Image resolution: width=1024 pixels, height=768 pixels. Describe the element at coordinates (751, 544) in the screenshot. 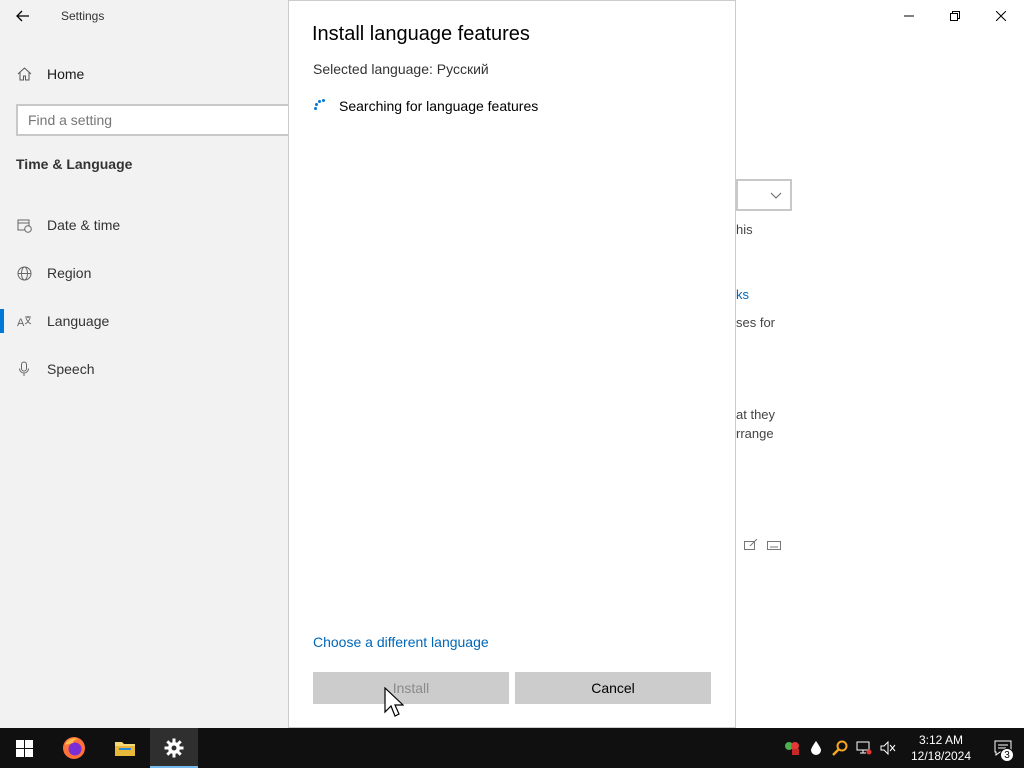

I see `handwriting-icon` at that location.